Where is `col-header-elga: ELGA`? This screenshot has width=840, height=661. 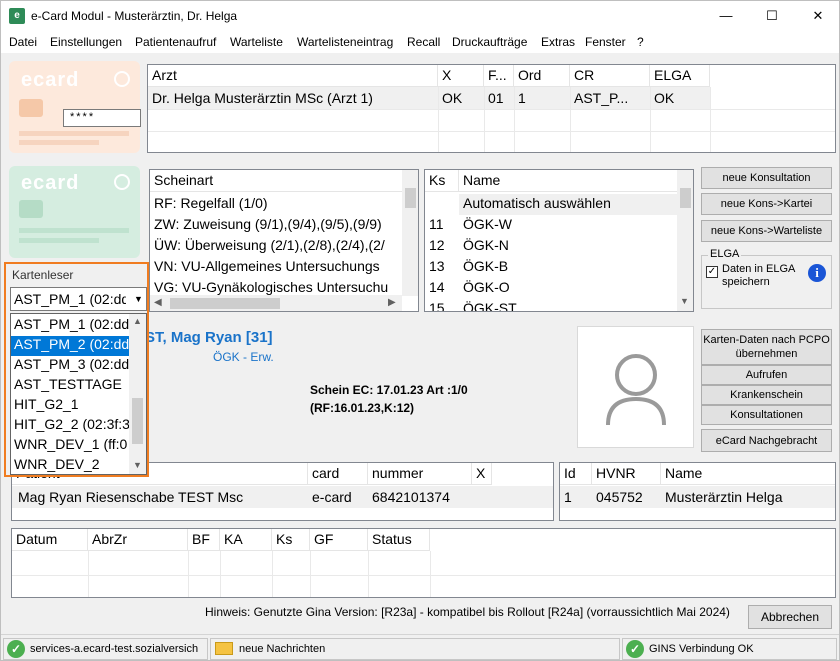 col-header-elga: ELGA is located at coordinates (680, 76).